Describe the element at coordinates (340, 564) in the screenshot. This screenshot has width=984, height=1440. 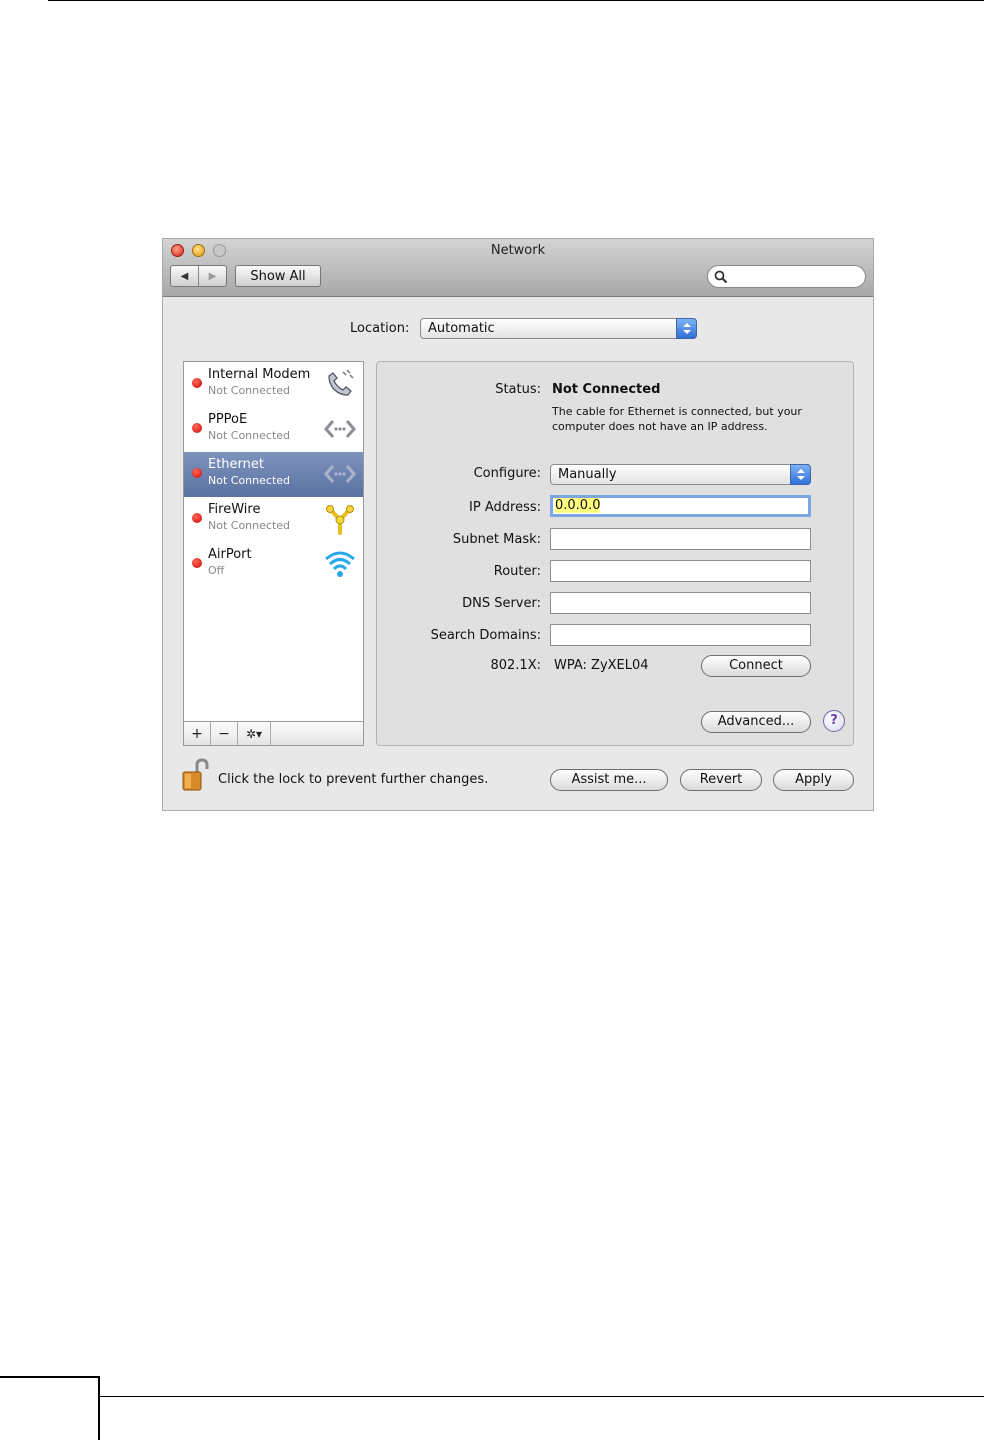
I see `wifi-icon` at that location.